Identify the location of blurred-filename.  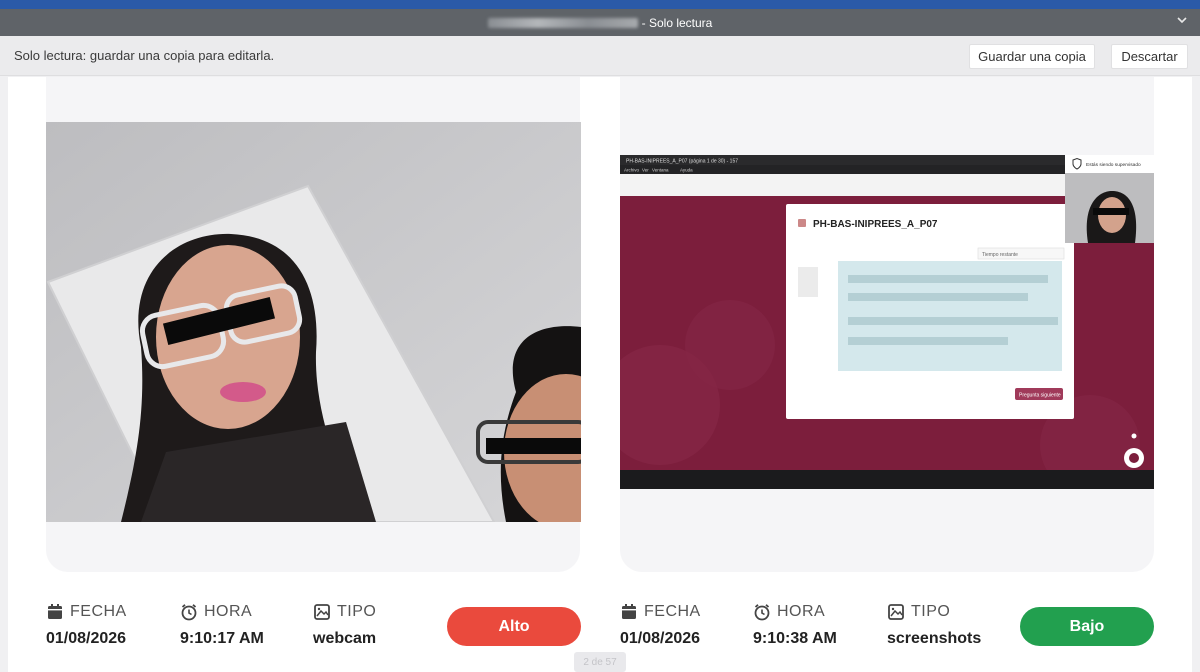
(562, 22).